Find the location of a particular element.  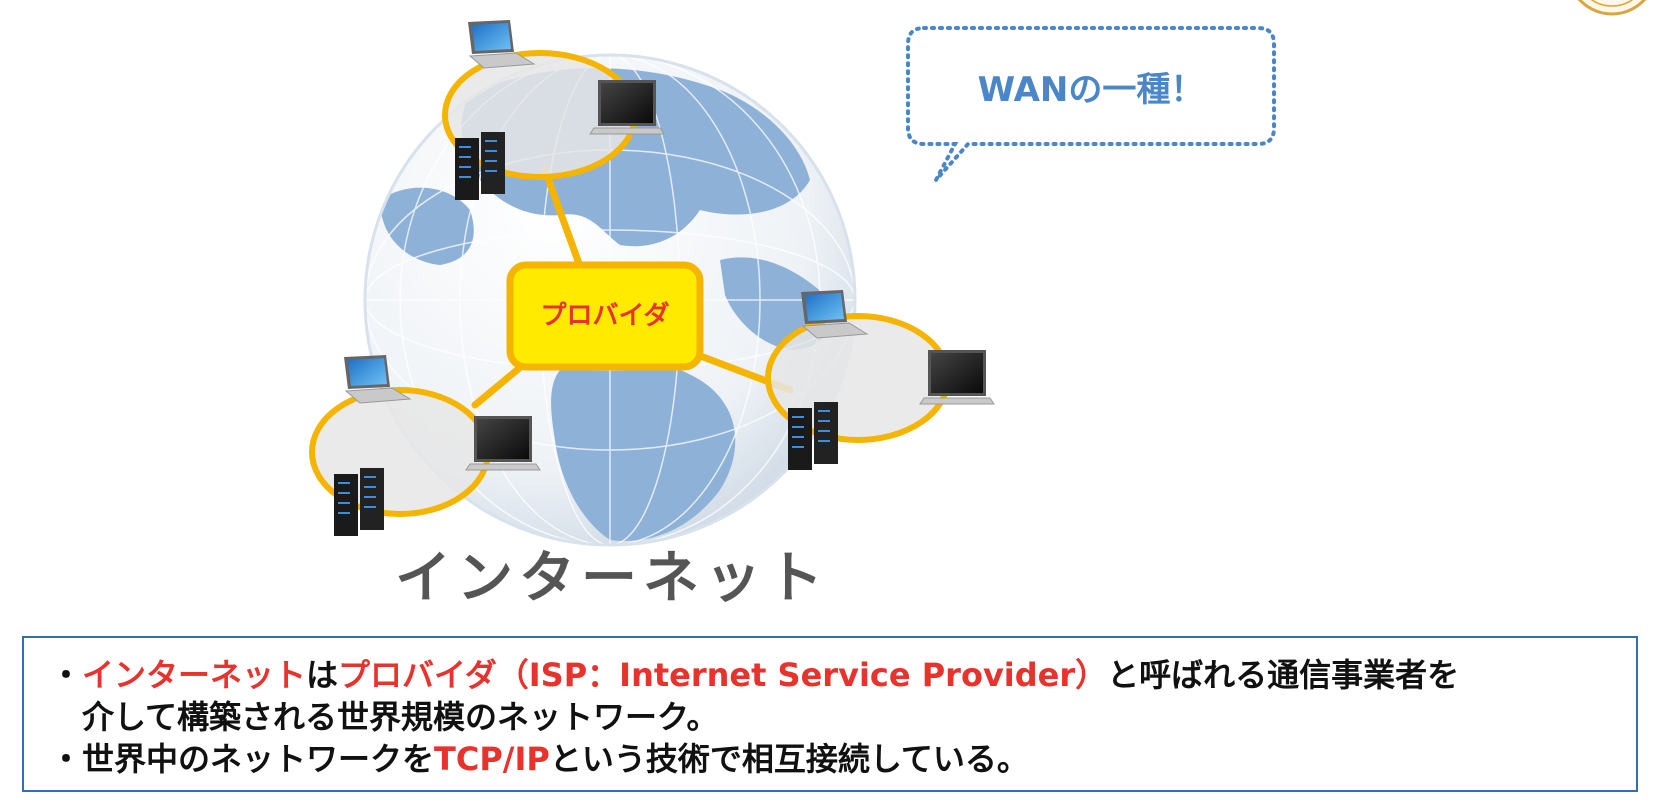

internet-title: インターネット is located at coordinates (612, 578).